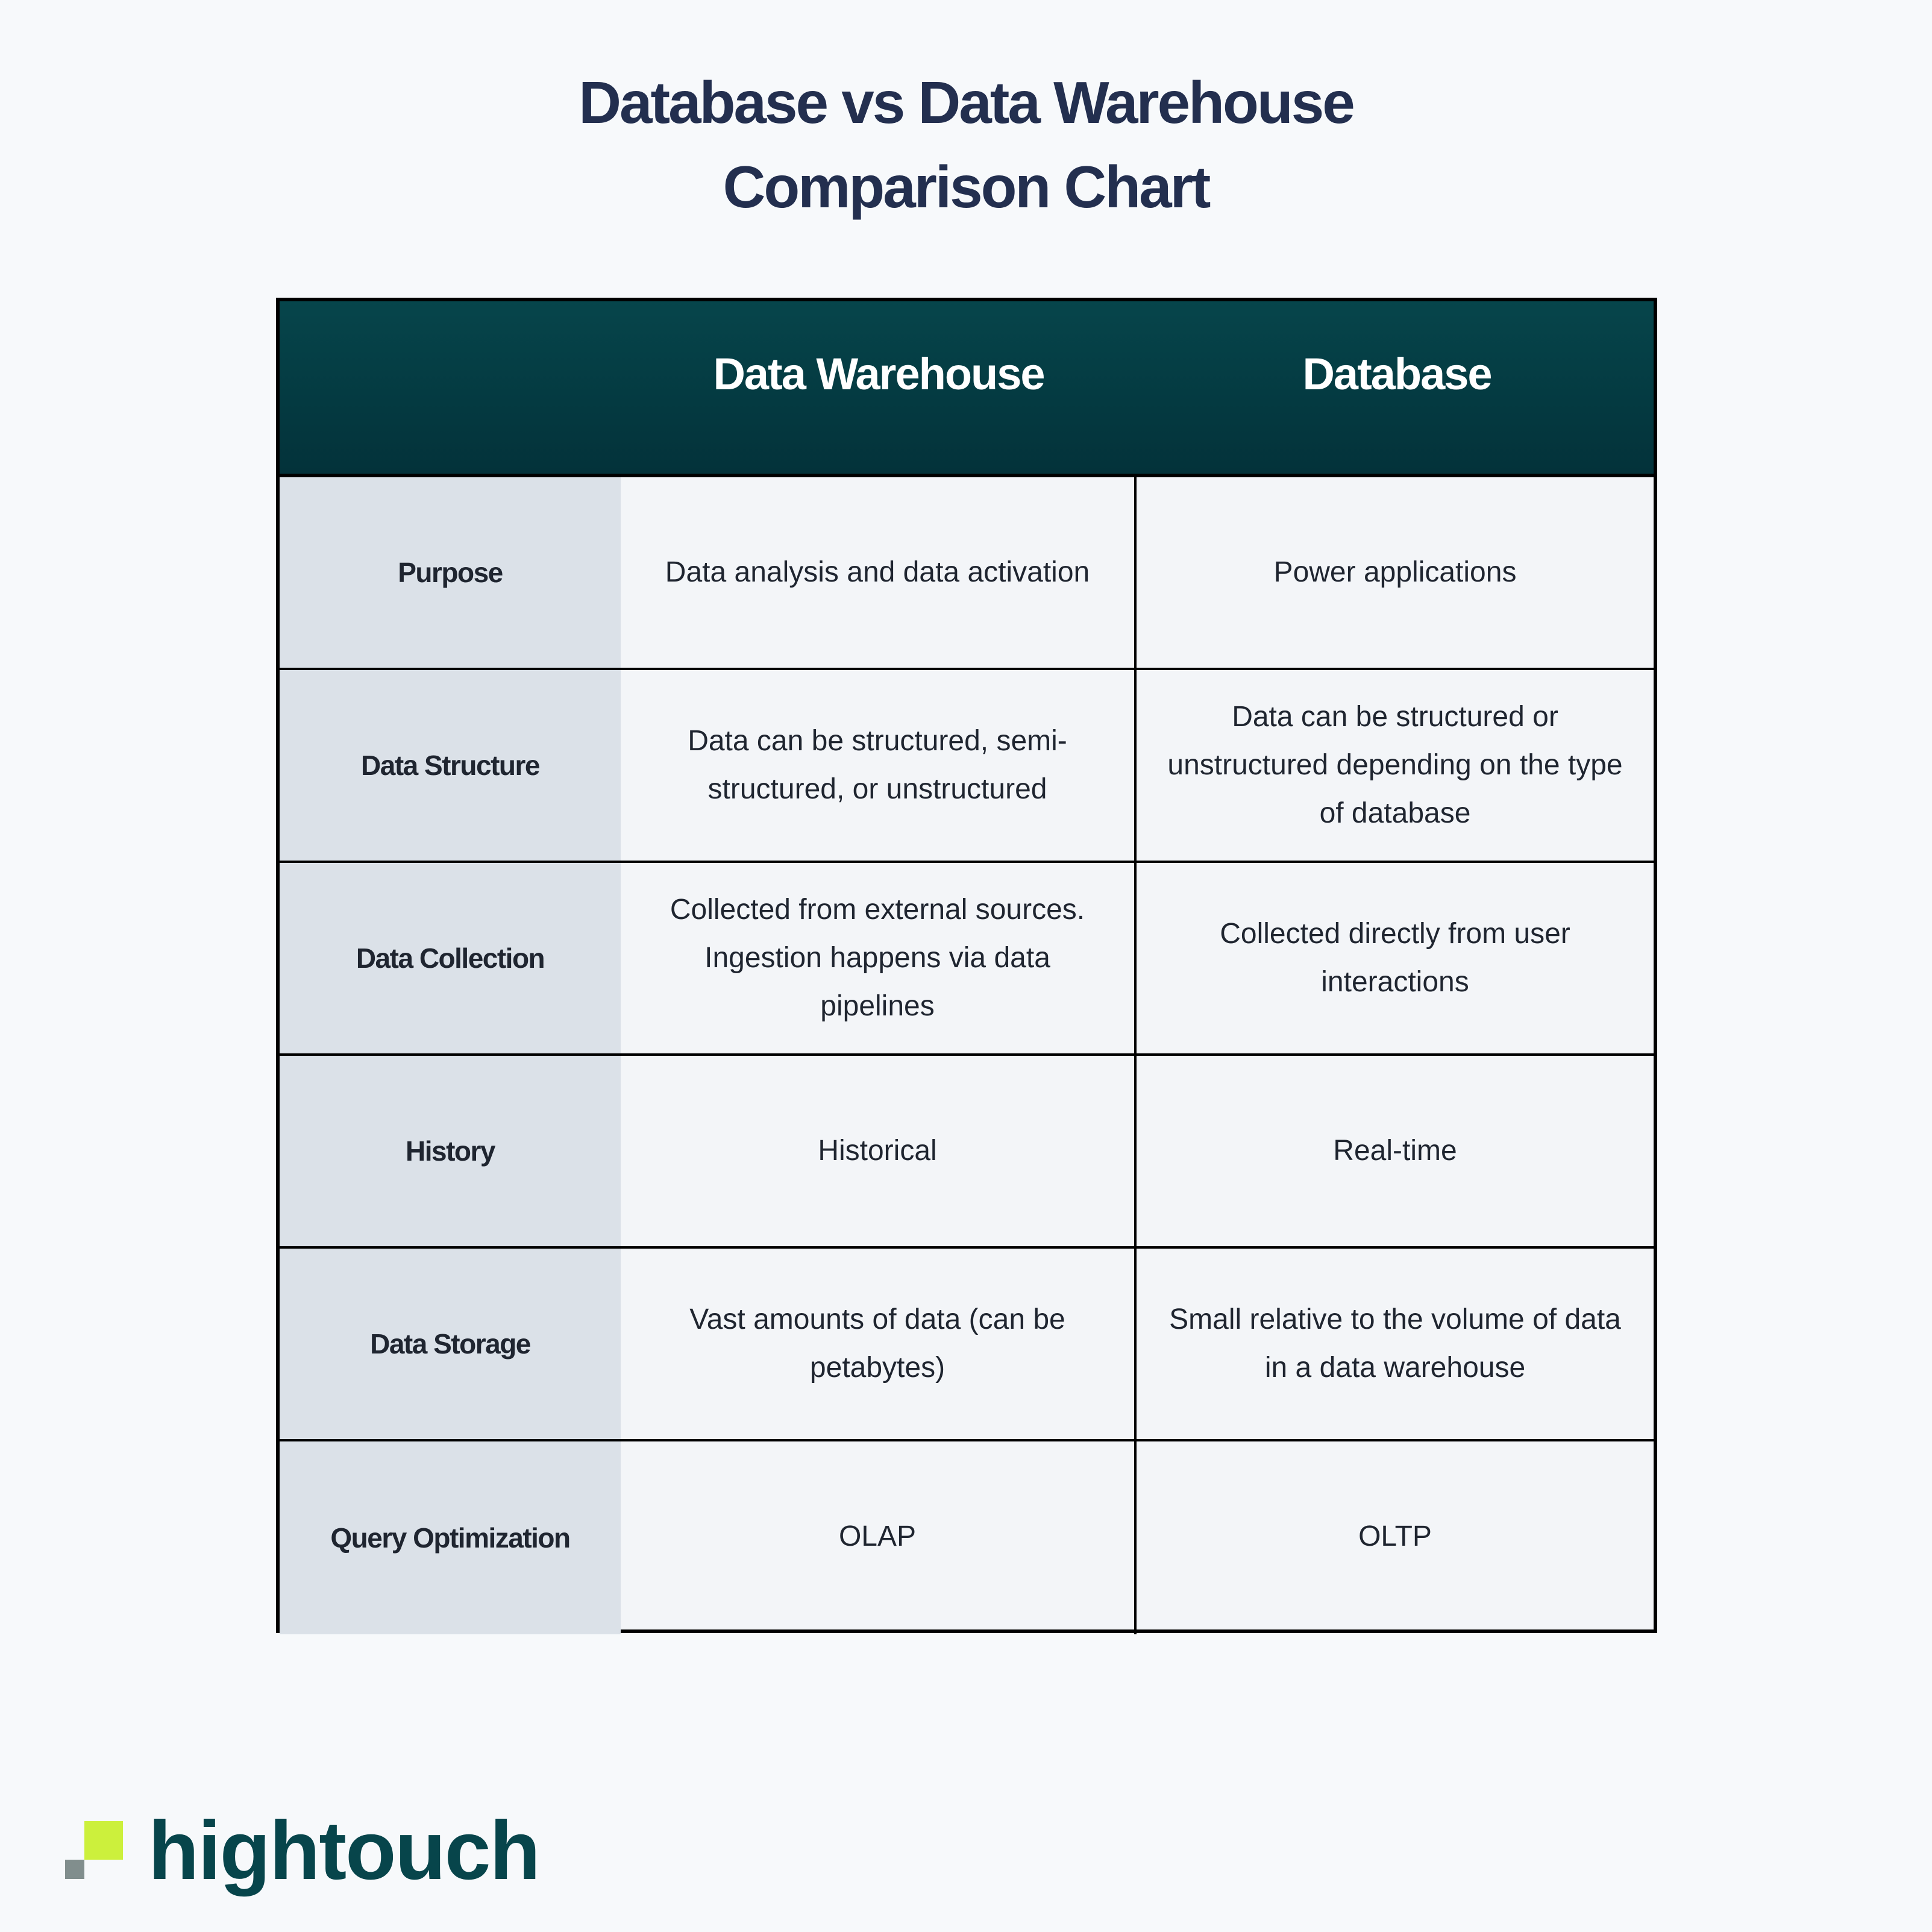  I want to click on data-warehouse-cell: Vast amounts of data (can be petabytes), so click(879, 1344).